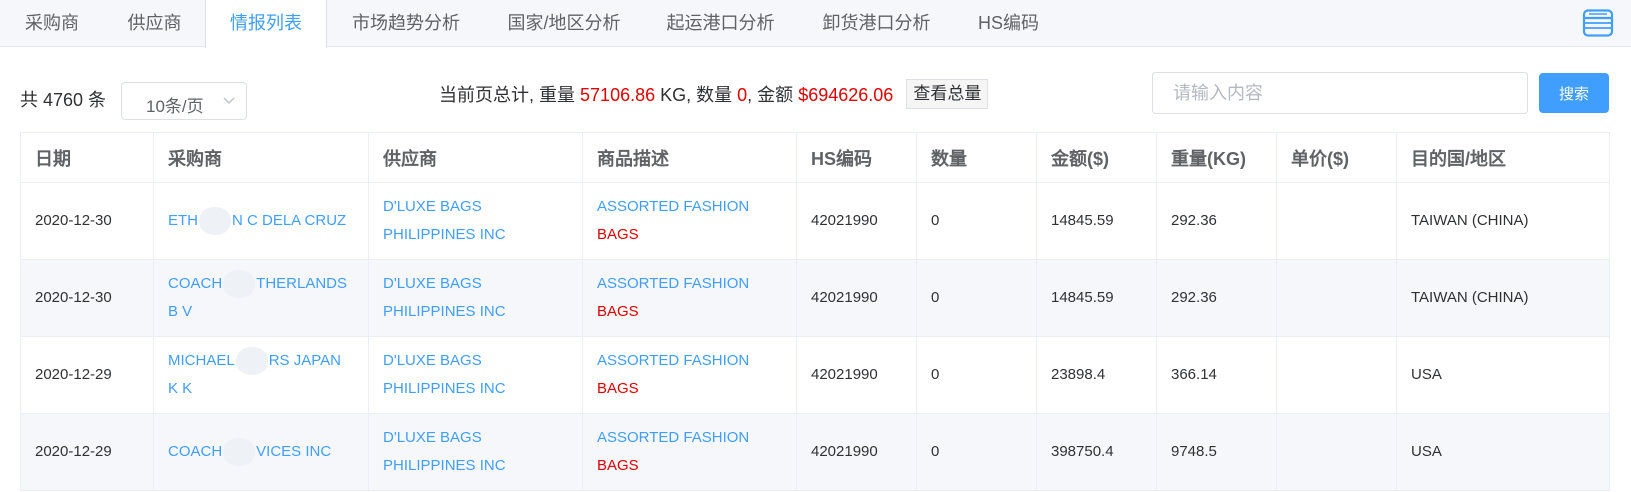 This screenshot has width=1631, height=492. Describe the element at coordinates (63, 100) in the screenshot. I see `total-count: 共 4760 条` at that location.